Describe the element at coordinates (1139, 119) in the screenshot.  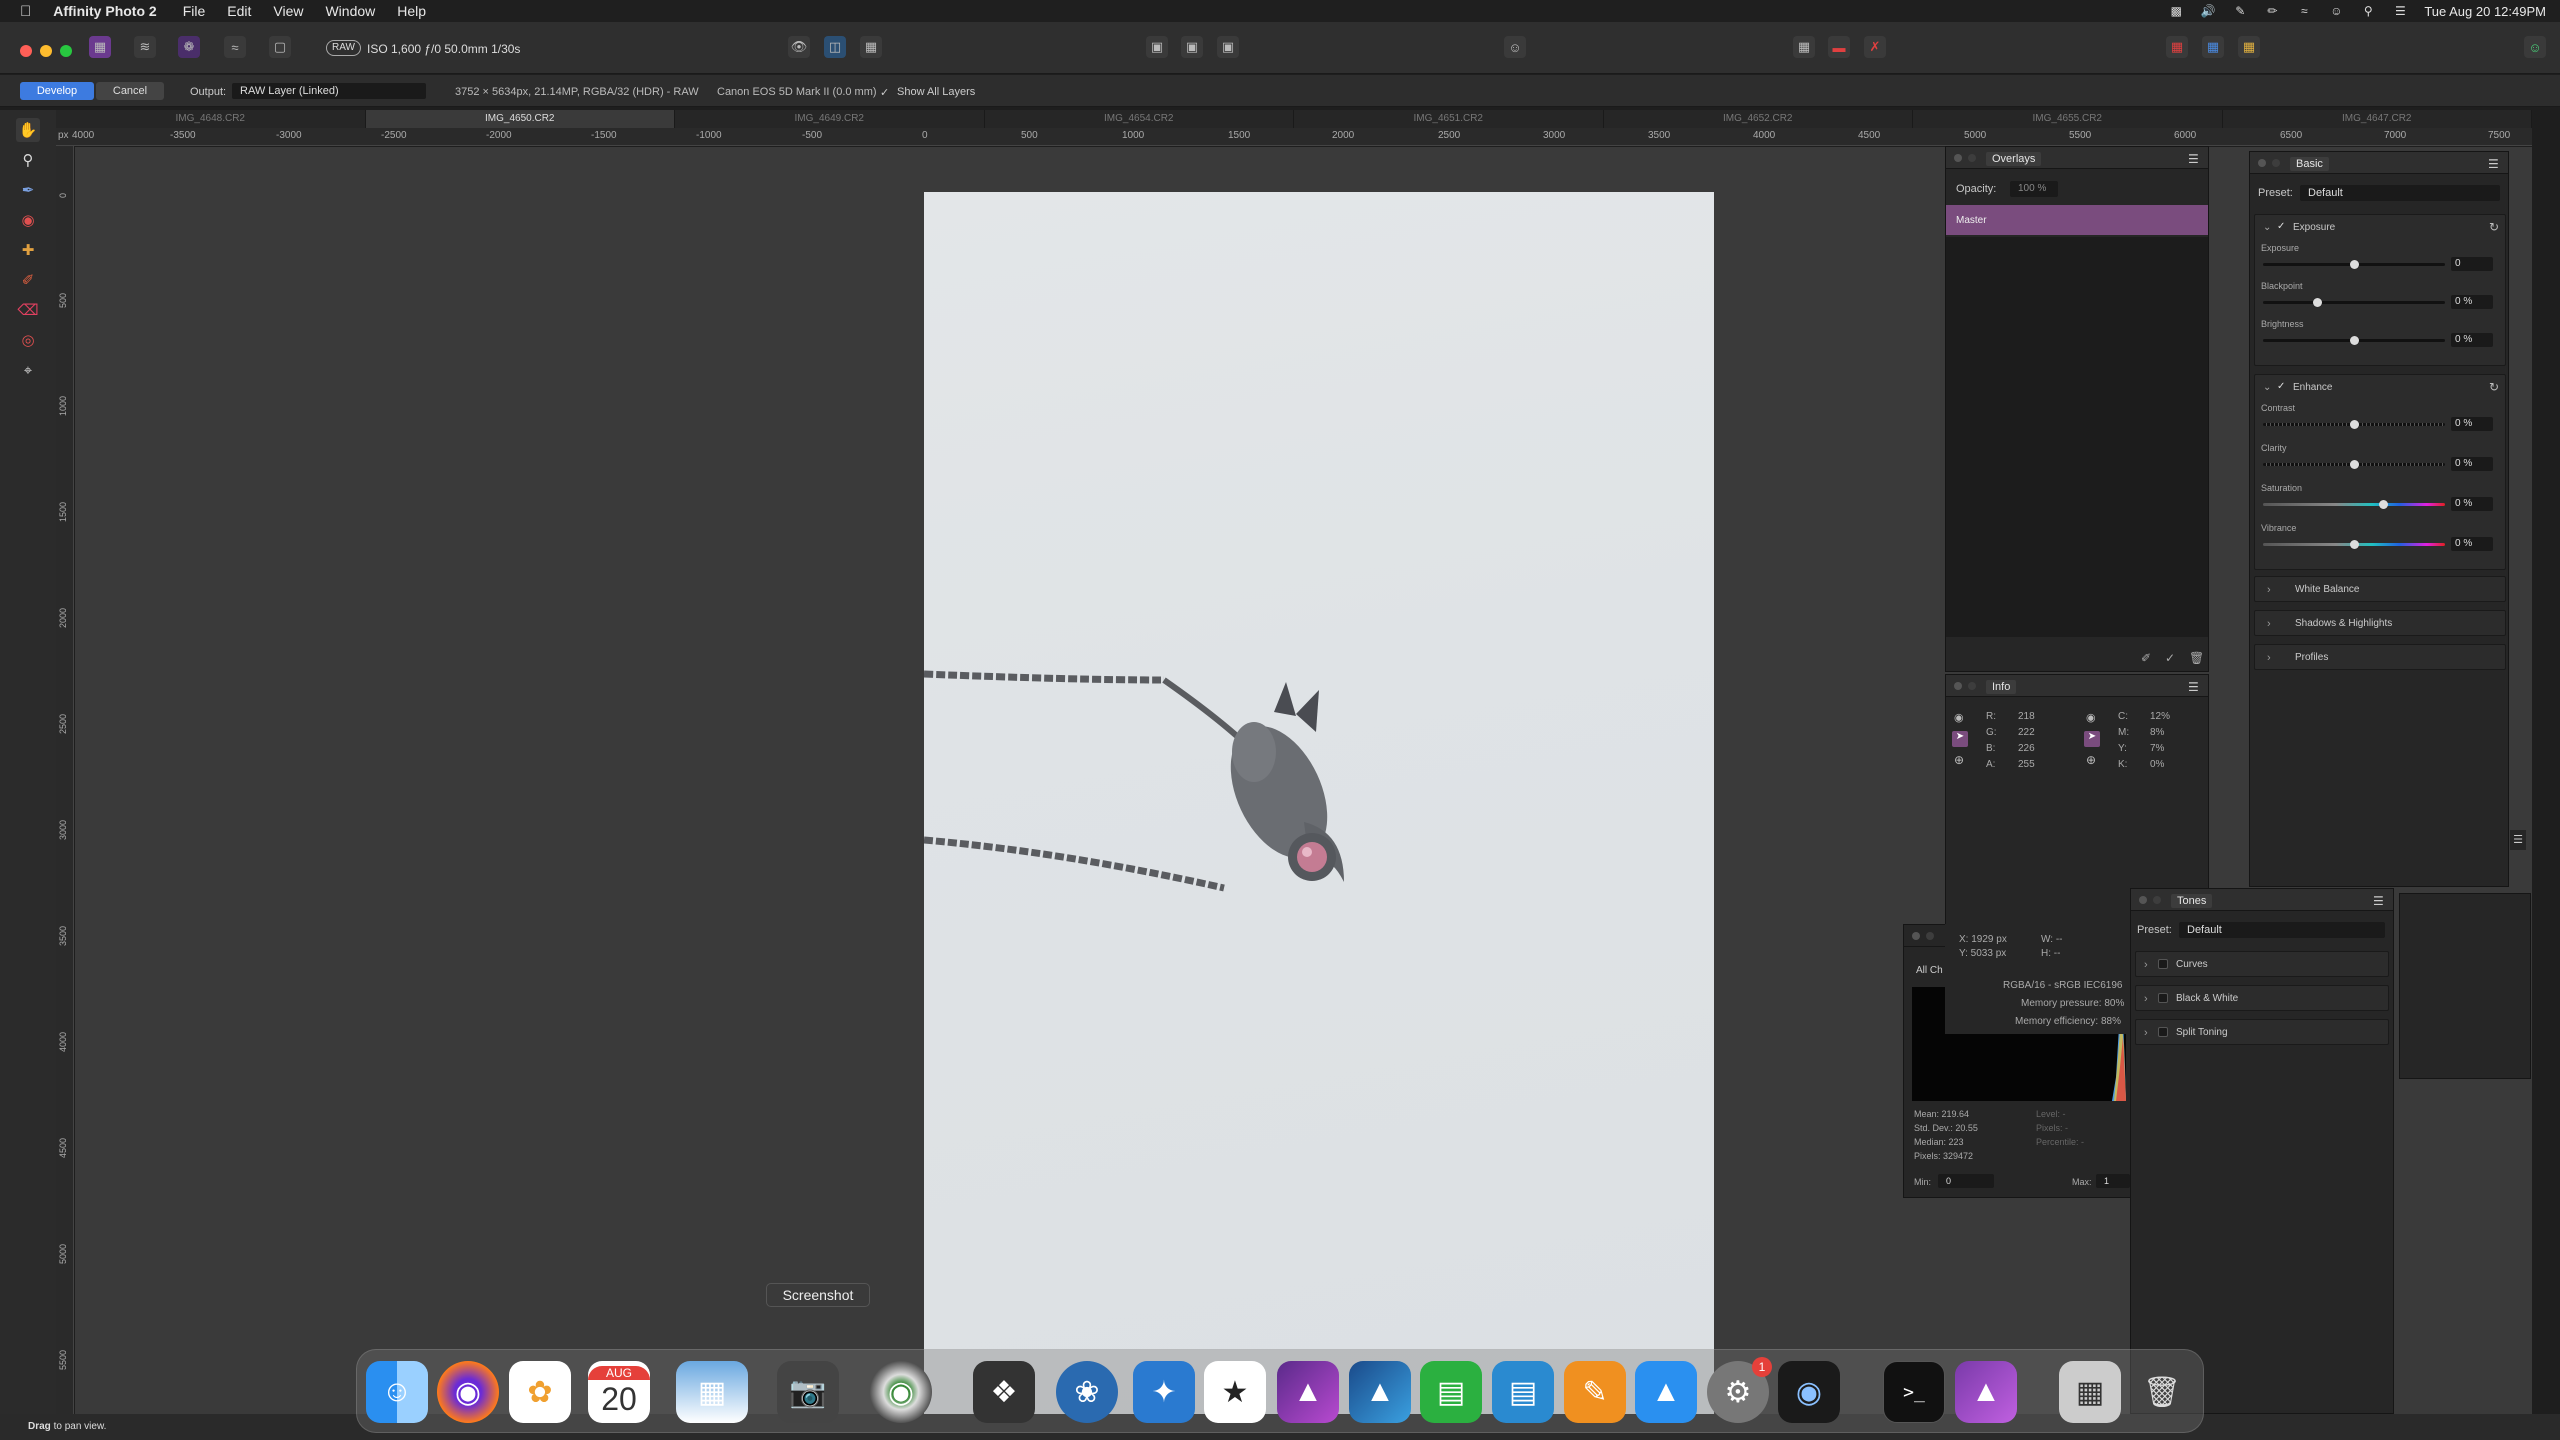
I see `tab-document: IMG_4654.CR2` at that location.